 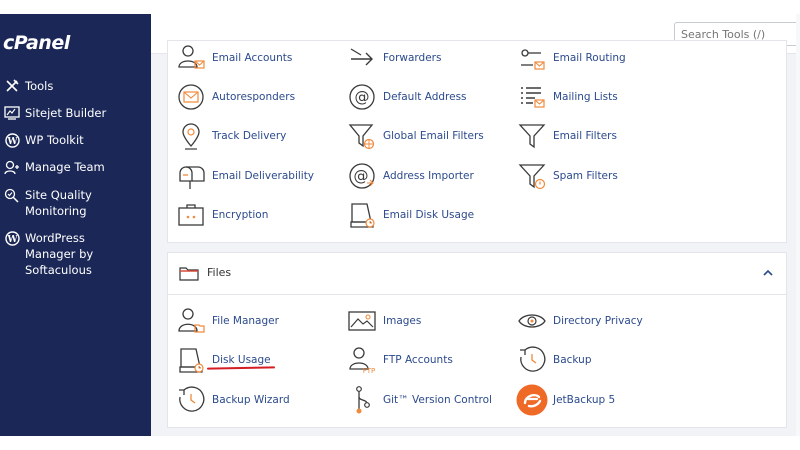 What do you see at coordinates (362, 215) in the screenshot?
I see `email-disk-usage-icon` at bounding box center [362, 215].